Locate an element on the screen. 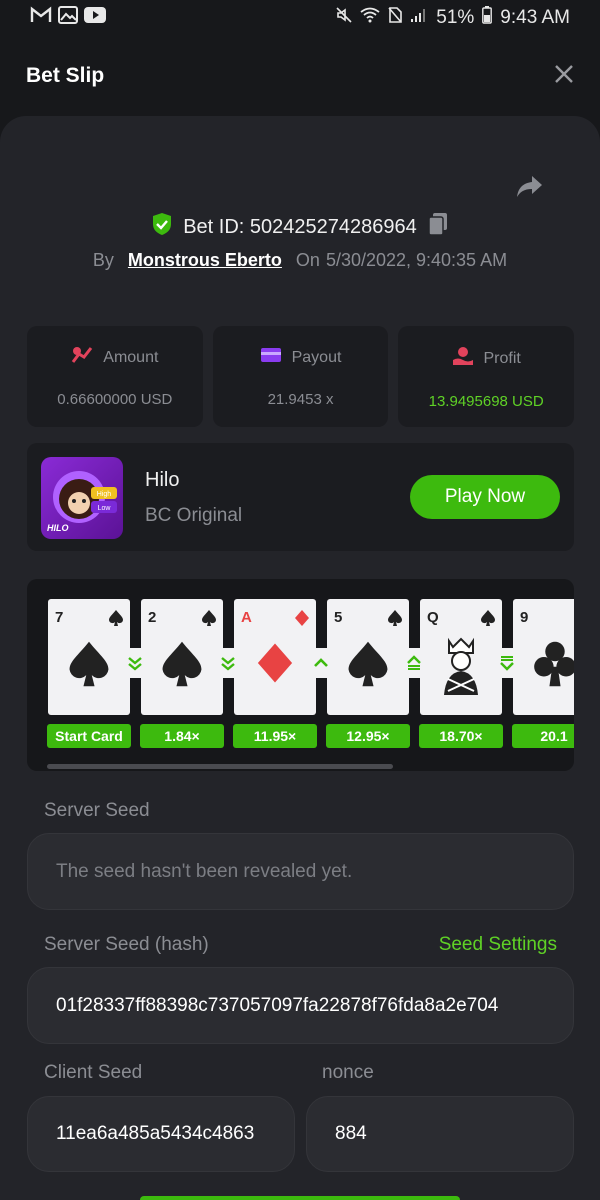 Image resolution: width=600 pixels, height=1200 pixels. status-bar: 51% 9:43 AM is located at coordinates (300, 18).